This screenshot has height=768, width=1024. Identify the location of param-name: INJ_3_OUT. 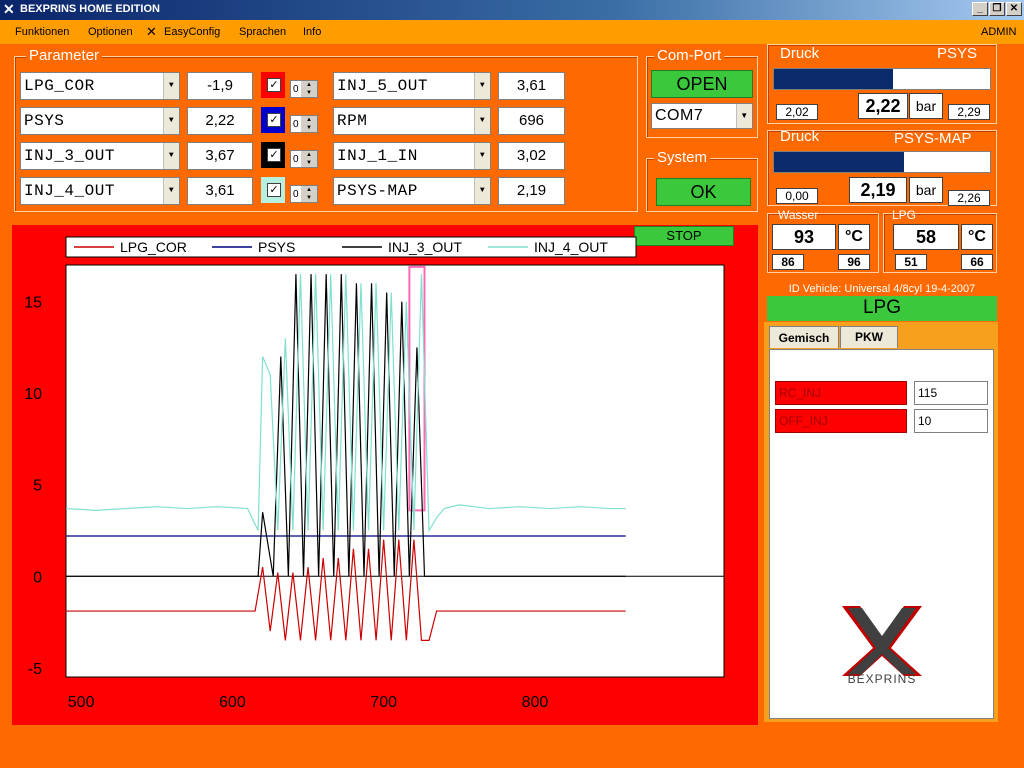
(69, 156).